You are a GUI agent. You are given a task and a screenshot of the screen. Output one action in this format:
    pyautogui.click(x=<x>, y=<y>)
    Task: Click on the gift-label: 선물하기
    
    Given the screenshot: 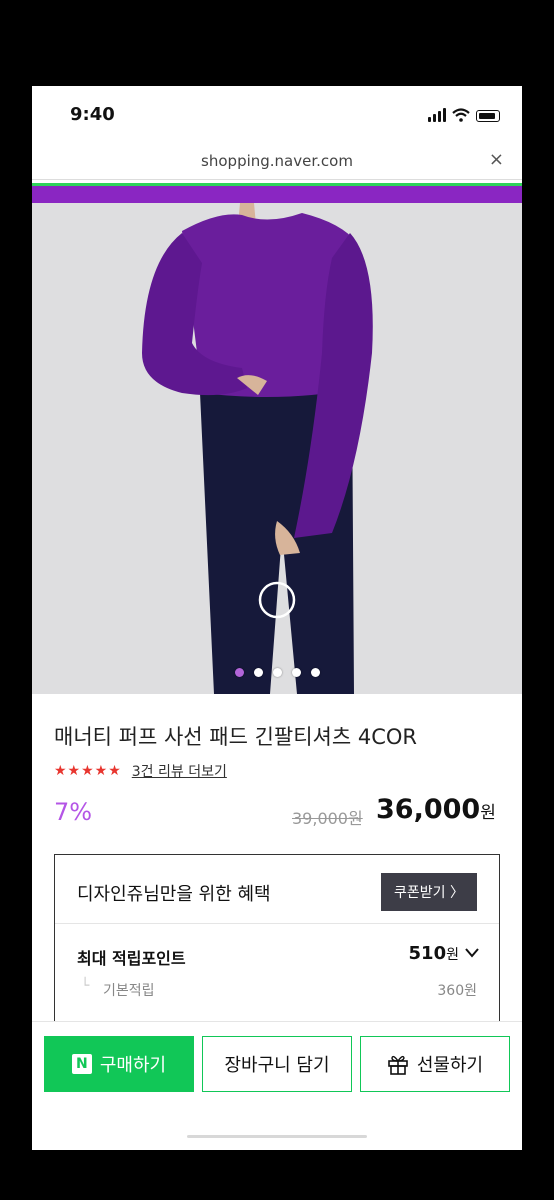 What is the action you would take?
    pyautogui.click(x=450, y=1065)
    